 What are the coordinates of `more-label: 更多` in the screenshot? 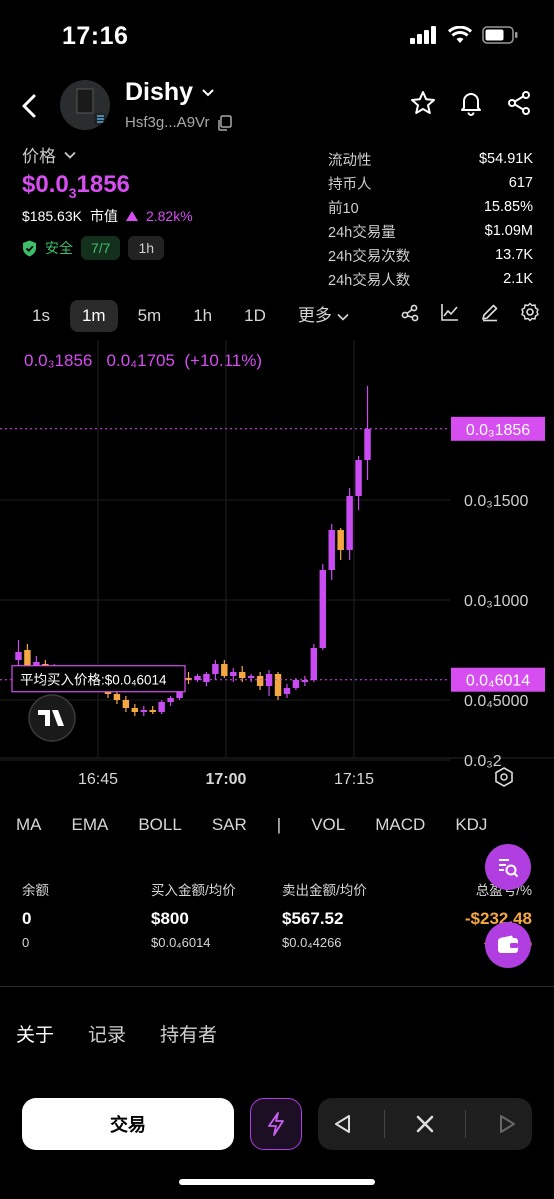 It's located at (314, 315).